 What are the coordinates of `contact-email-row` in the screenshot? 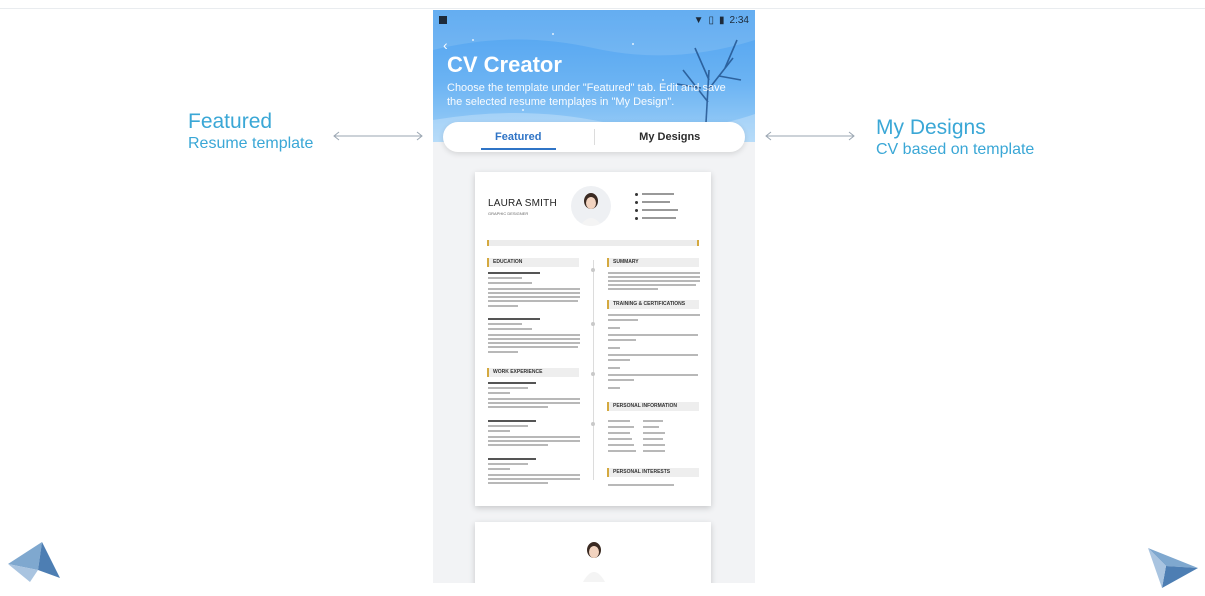 It's located at (670, 202).